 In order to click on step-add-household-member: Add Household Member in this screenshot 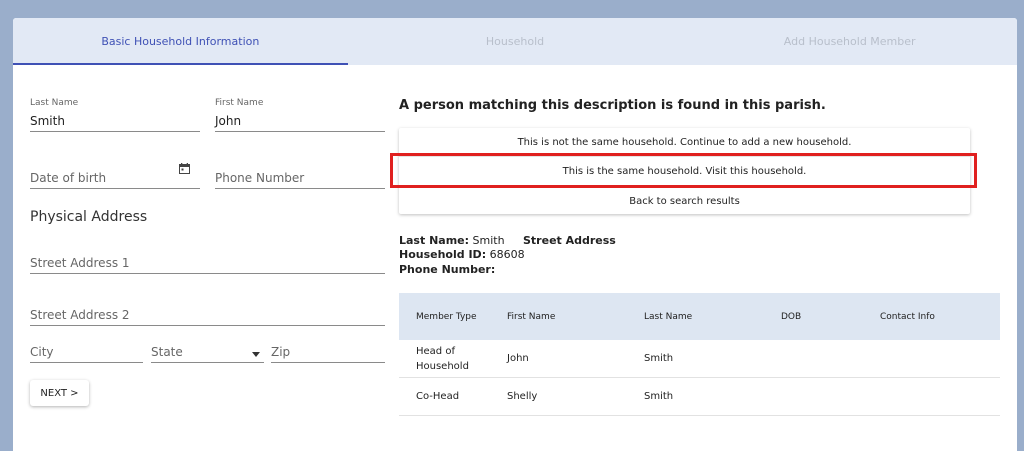, I will do `click(849, 41)`.